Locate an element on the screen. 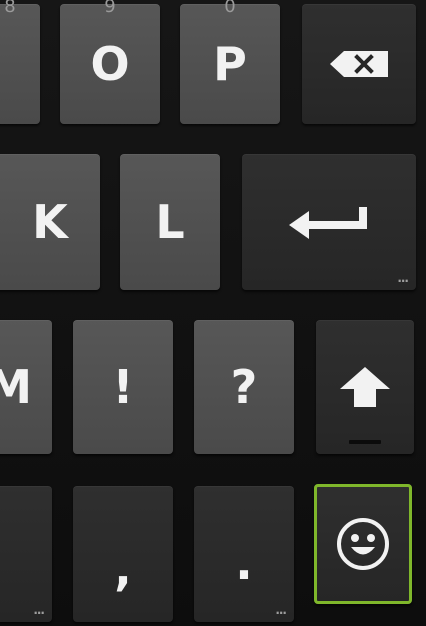 Image resolution: width=426 pixels, height=626 pixels. key-exclamation-label: ! is located at coordinates (123, 387).